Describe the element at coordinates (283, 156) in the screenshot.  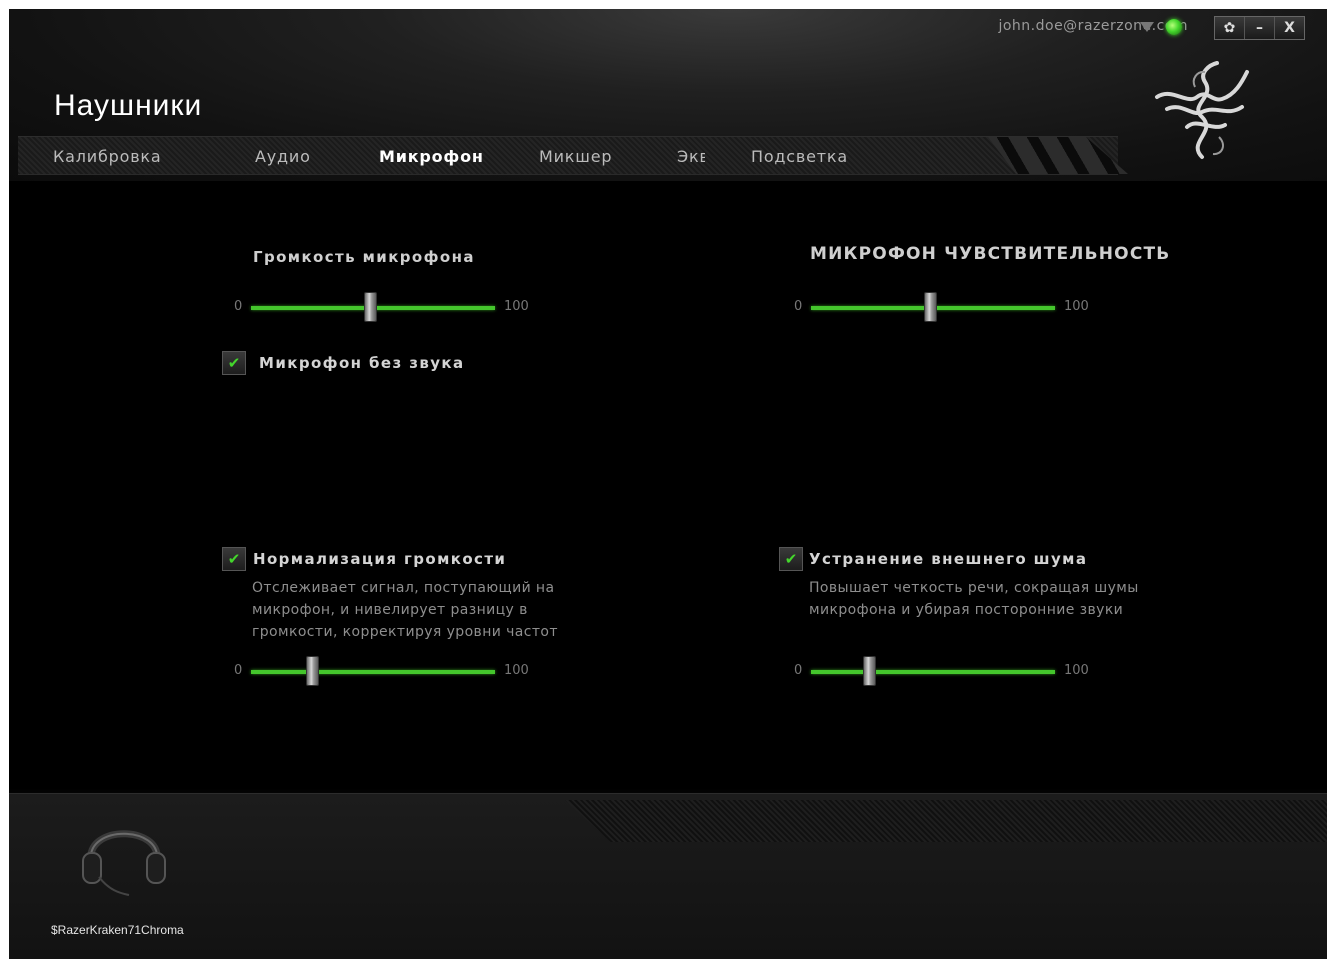
I see `tab-audio: Аудио` at that location.